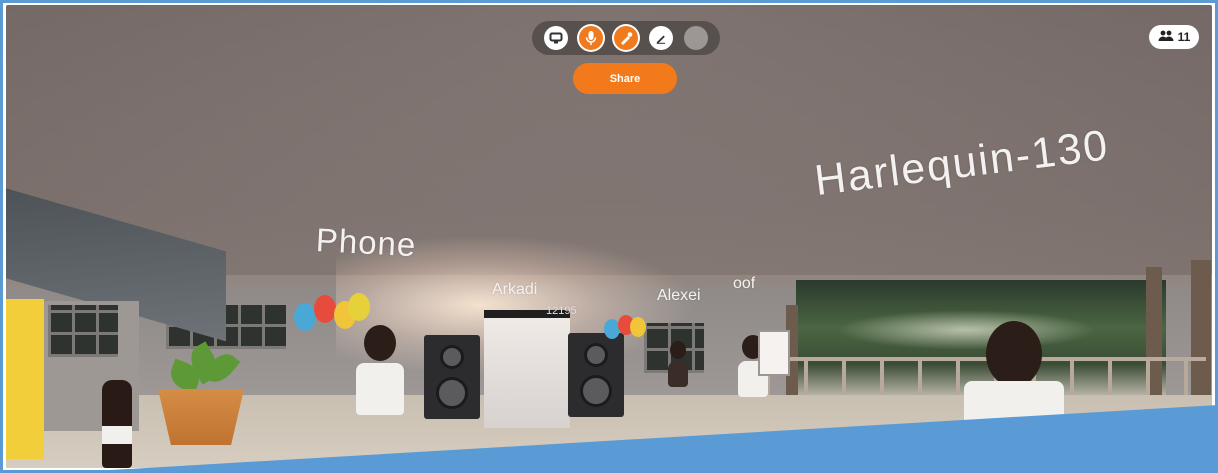 The width and height of the screenshot is (1218, 473). What do you see at coordinates (744, 283) in the screenshot?
I see `avatar-name-oof: oof` at bounding box center [744, 283].